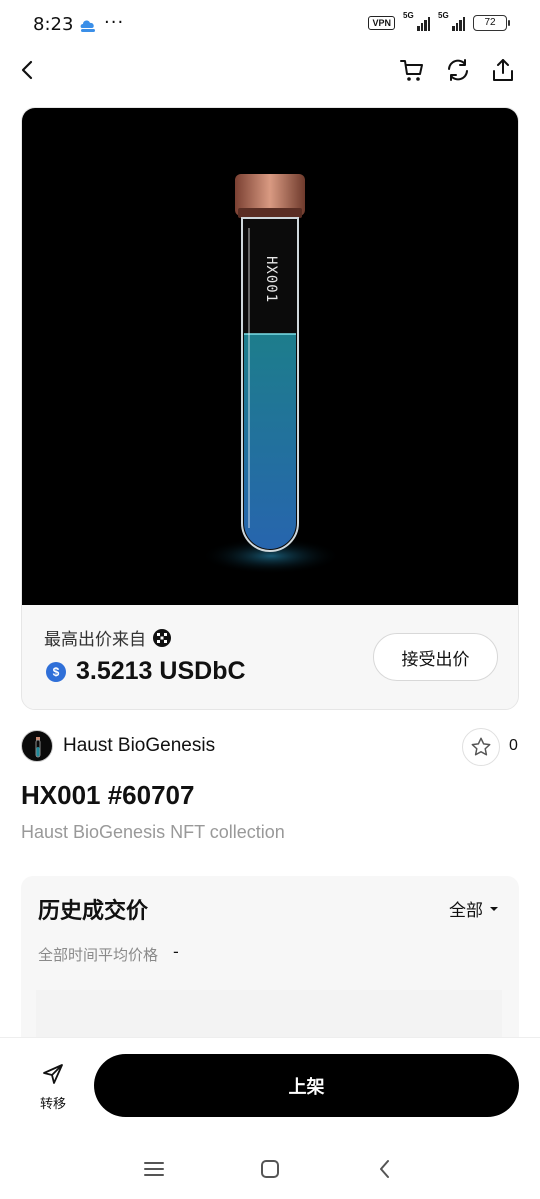 The height and width of the screenshot is (1199, 540). I want to click on back-button, so click(28, 70).